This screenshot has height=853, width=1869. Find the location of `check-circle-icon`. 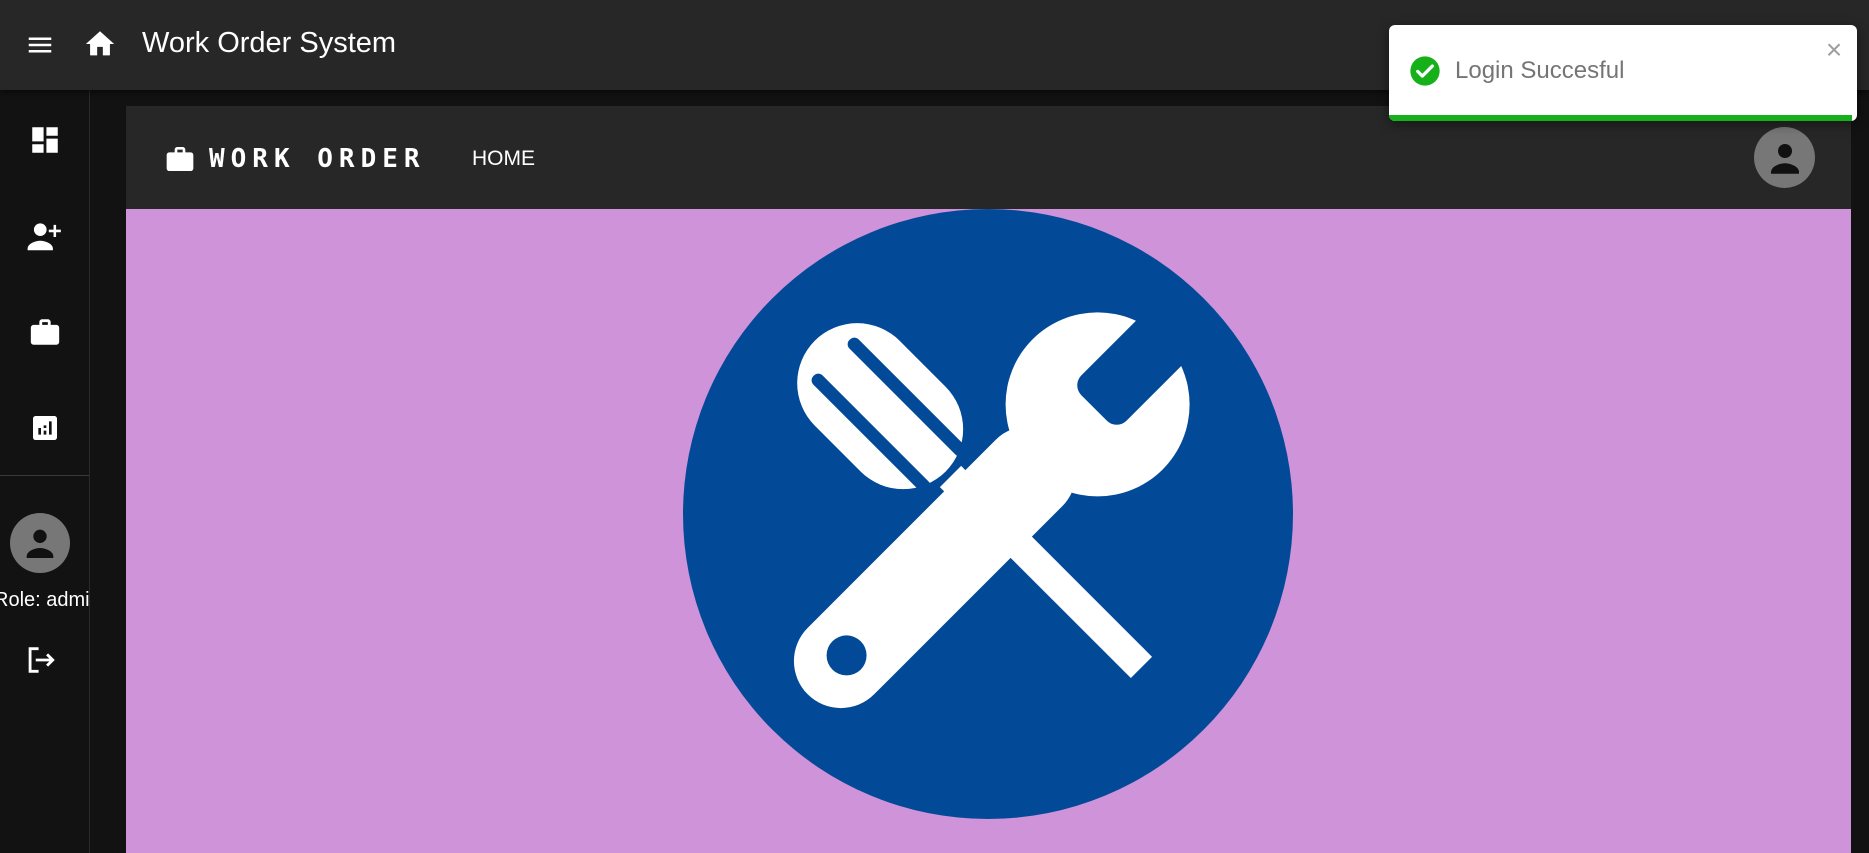

check-circle-icon is located at coordinates (1425, 71).